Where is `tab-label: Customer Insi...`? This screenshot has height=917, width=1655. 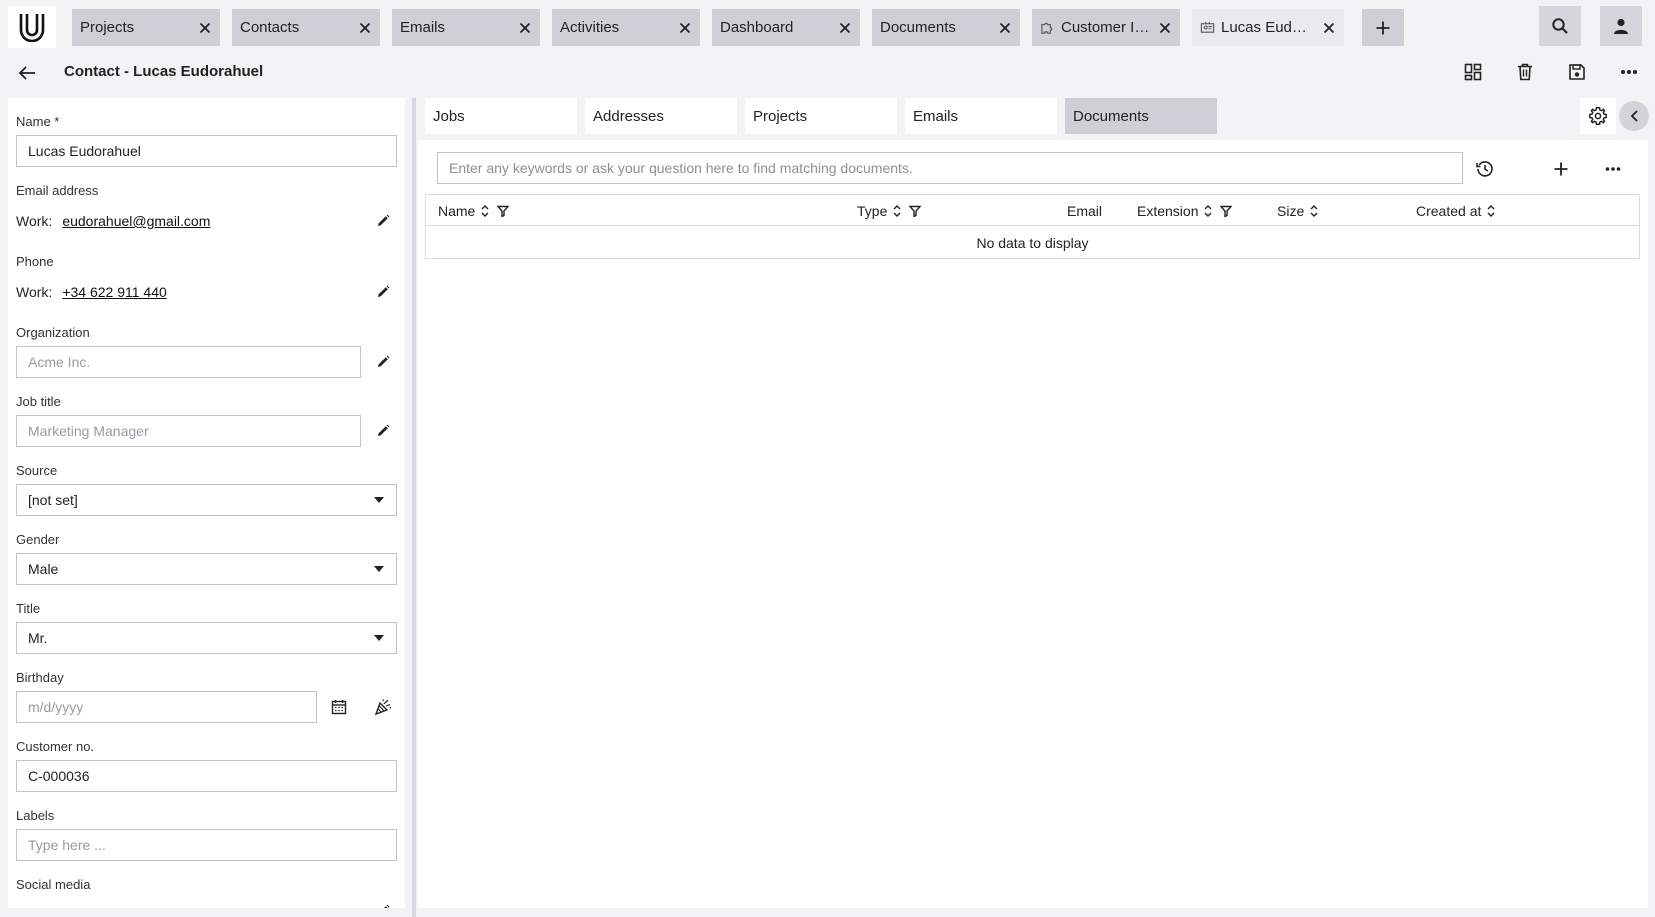 tab-label: Customer Insi... is located at coordinates (1105, 27).